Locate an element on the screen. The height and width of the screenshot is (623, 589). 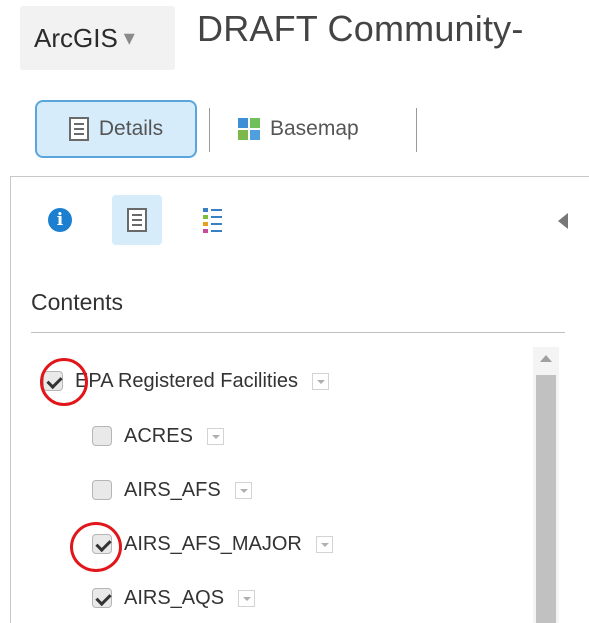
scrollbar is located at coordinates (546, 485).